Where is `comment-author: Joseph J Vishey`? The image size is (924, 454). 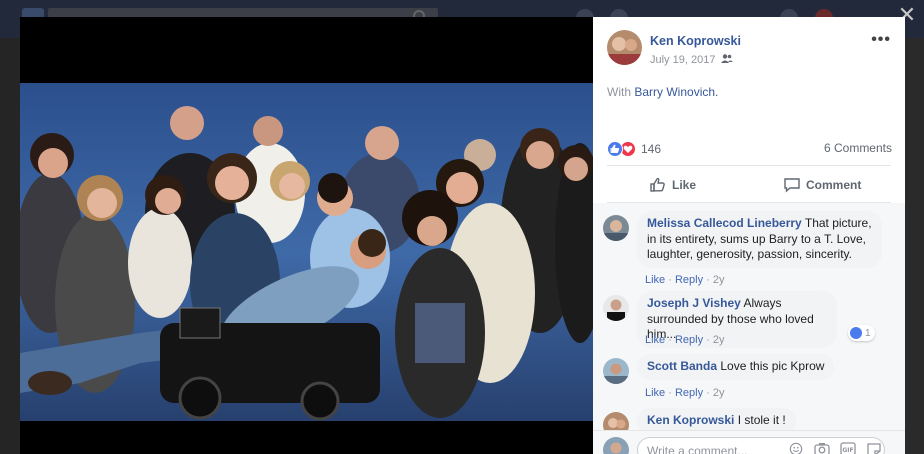 comment-author: Joseph J Vishey is located at coordinates (694, 303).